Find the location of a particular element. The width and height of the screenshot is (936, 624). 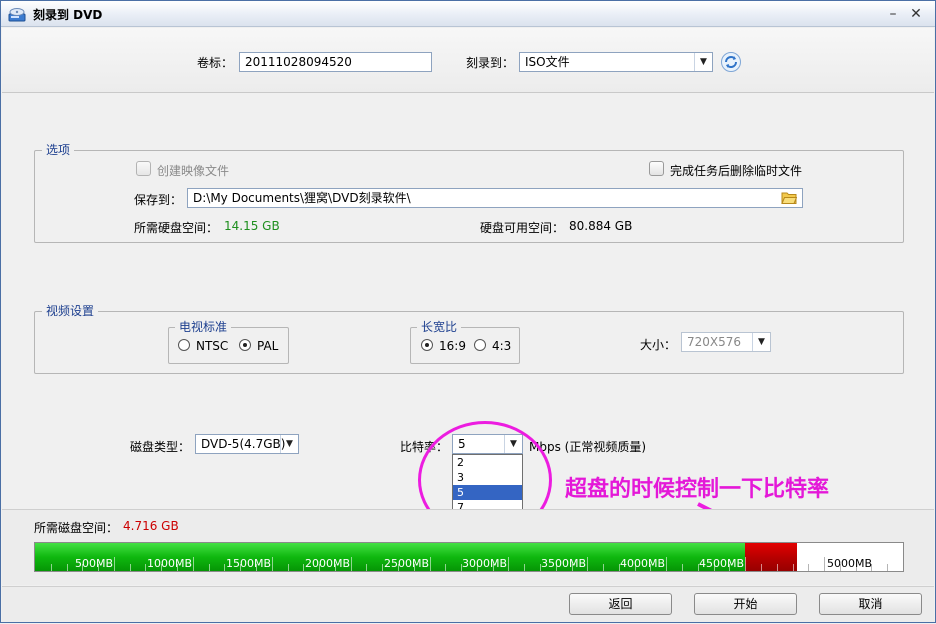

usage-tick-label: 4500MB is located at coordinates (721, 563).